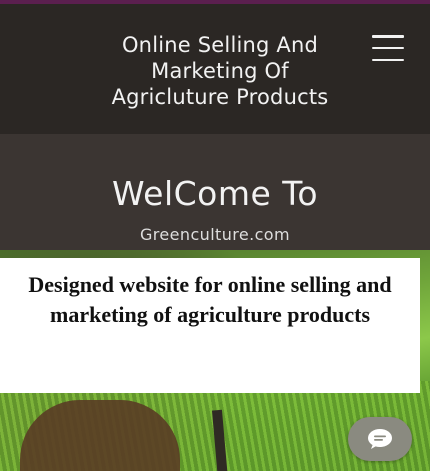 The height and width of the screenshot is (471, 430). What do you see at coordinates (220, 45) in the screenshot?
I see `brand-line-1: Online Selling And` at bounding box center [220, 45].